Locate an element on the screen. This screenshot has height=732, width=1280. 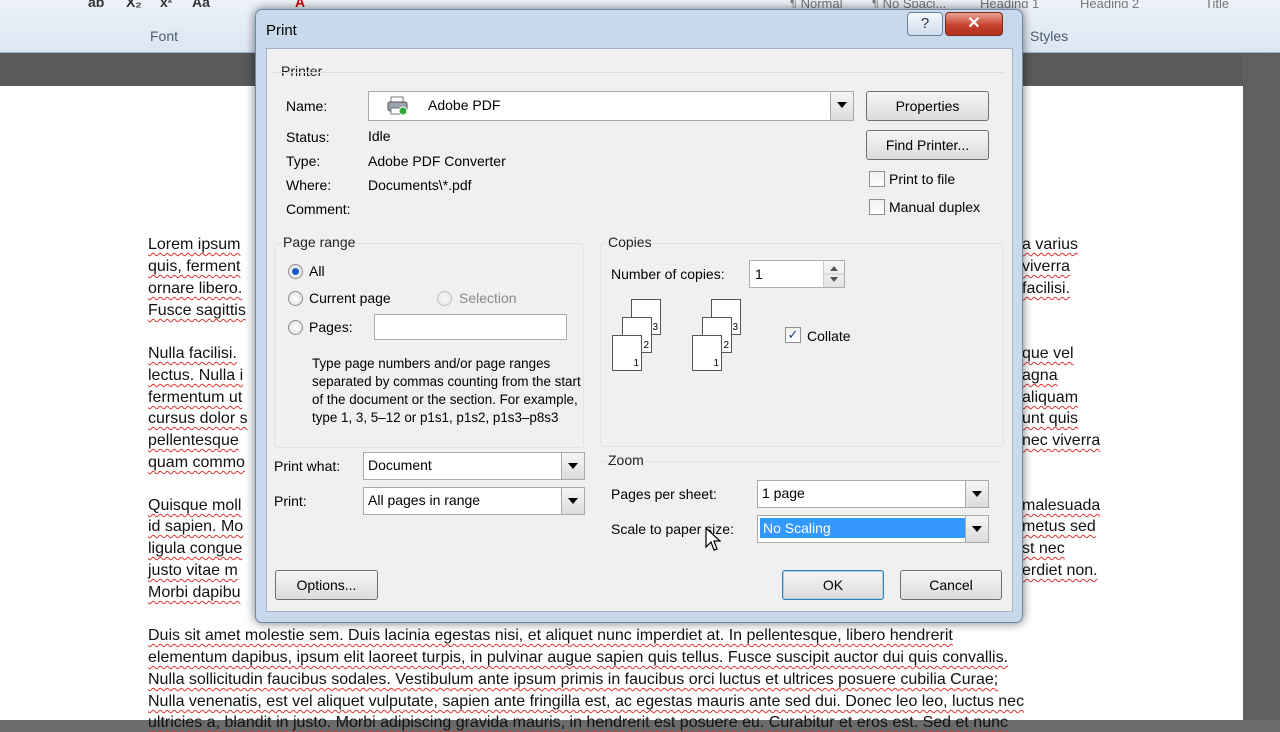
help-button: ? is located at coordinates (925, 24).